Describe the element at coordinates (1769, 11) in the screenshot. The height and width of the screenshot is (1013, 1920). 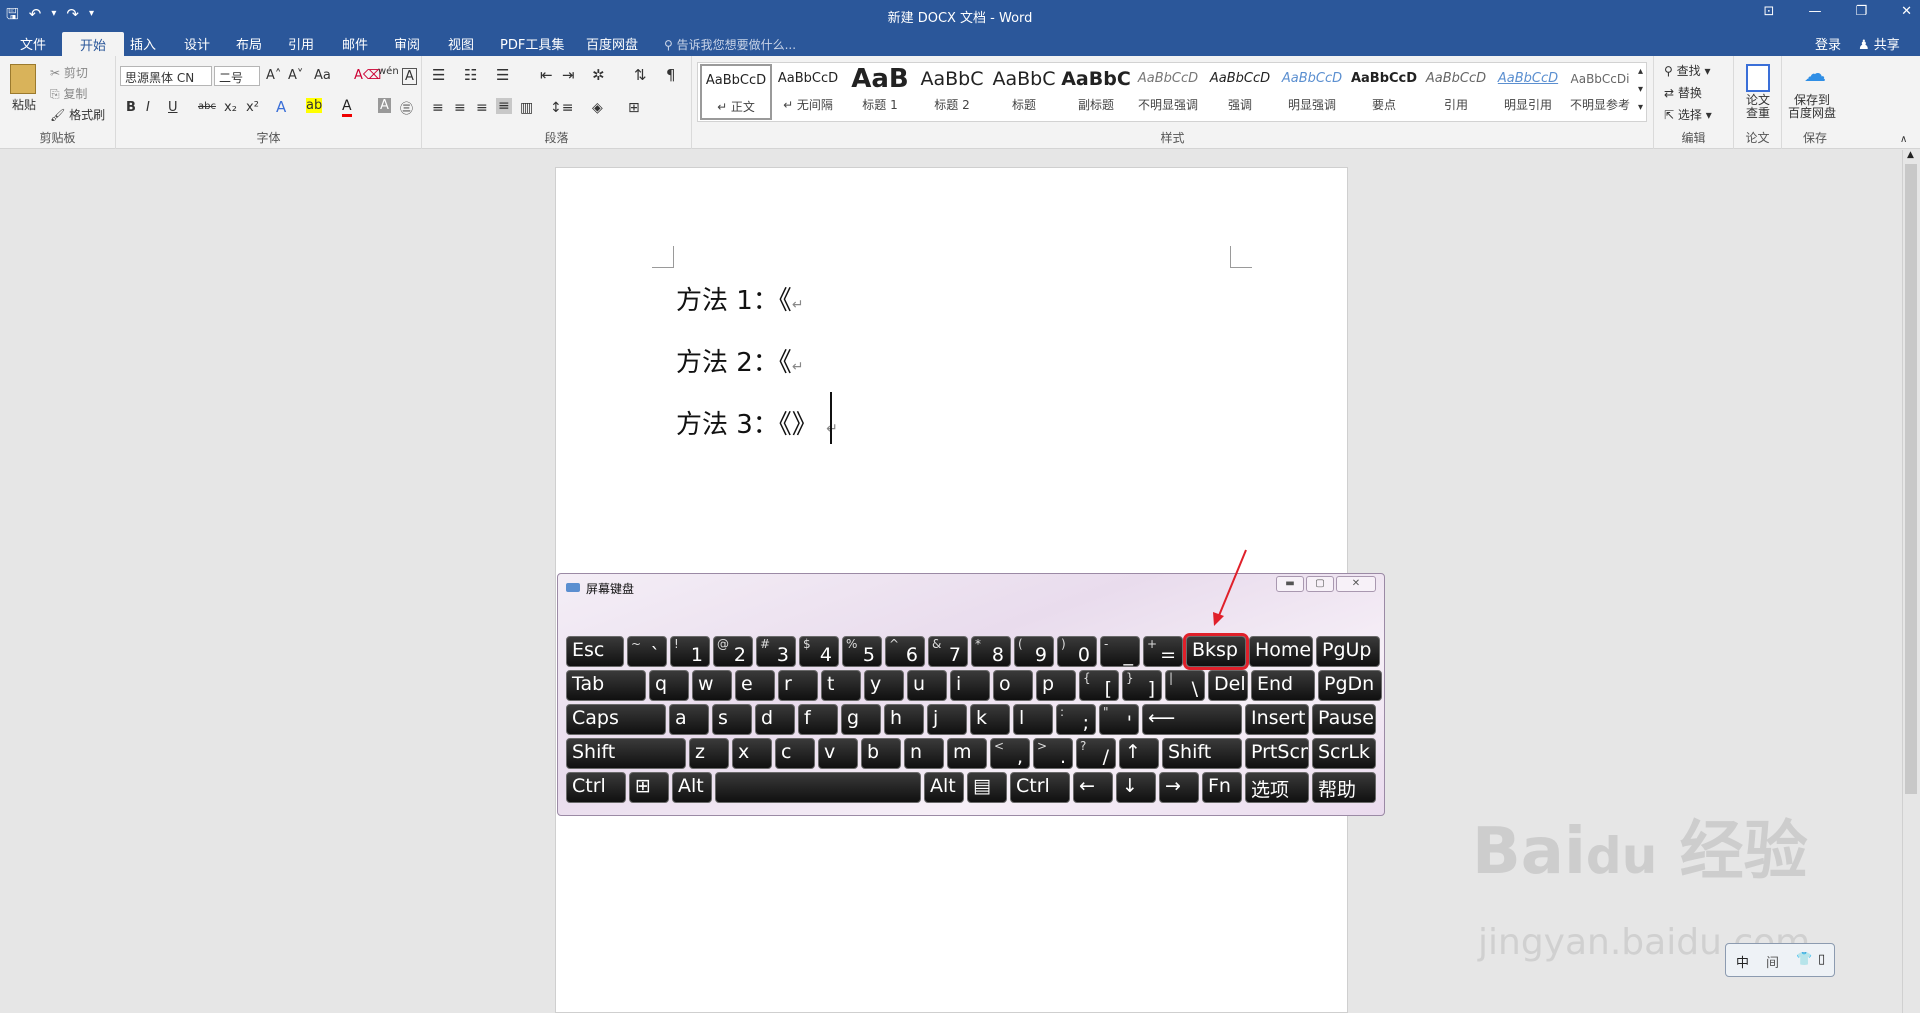
I see `ribbon-options-icon: ⊡` at that location.